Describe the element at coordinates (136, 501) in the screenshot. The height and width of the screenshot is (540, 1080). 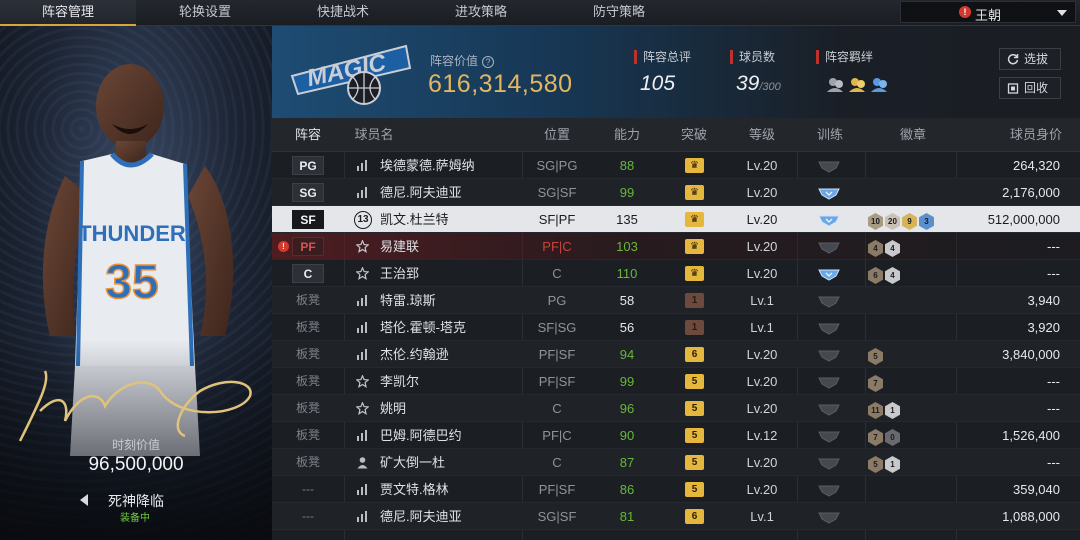
I see `skill-name: 死神降临` at that location.